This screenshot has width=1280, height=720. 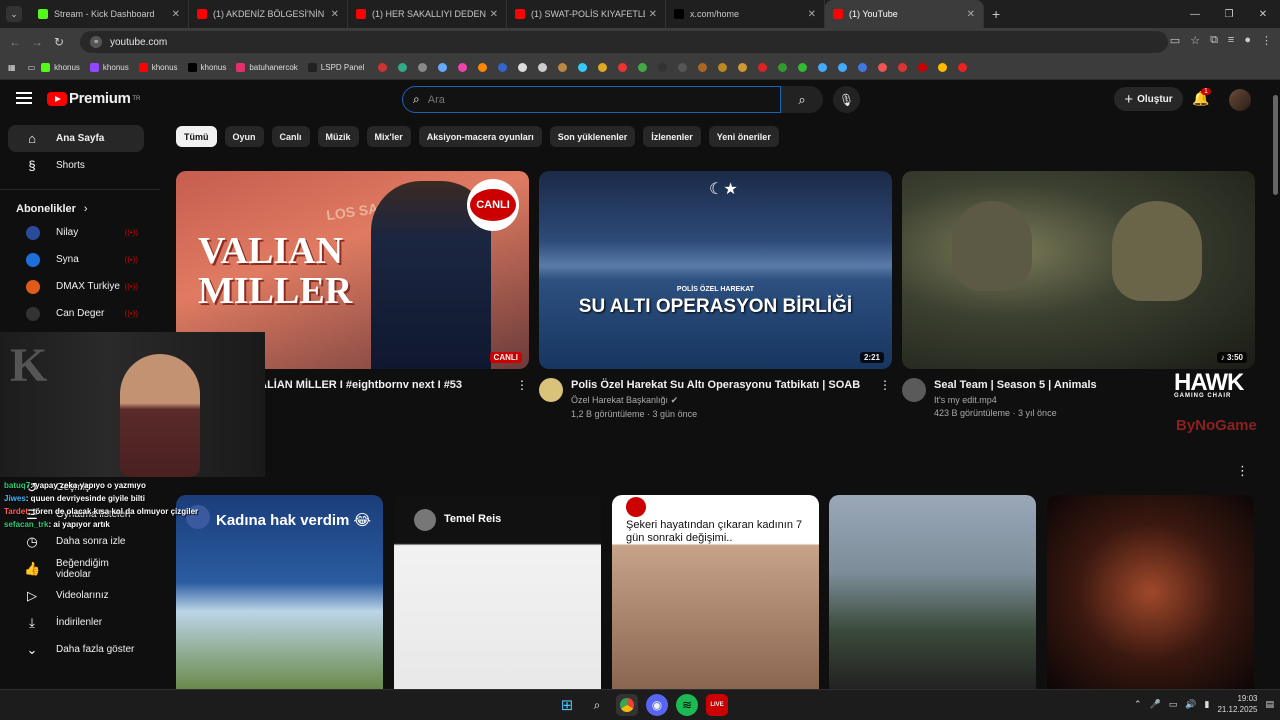 What do you see at coordinates (1195, 14) in the screenshot?
I see `minimize-icon: —` at bounding box center [1195, 14].